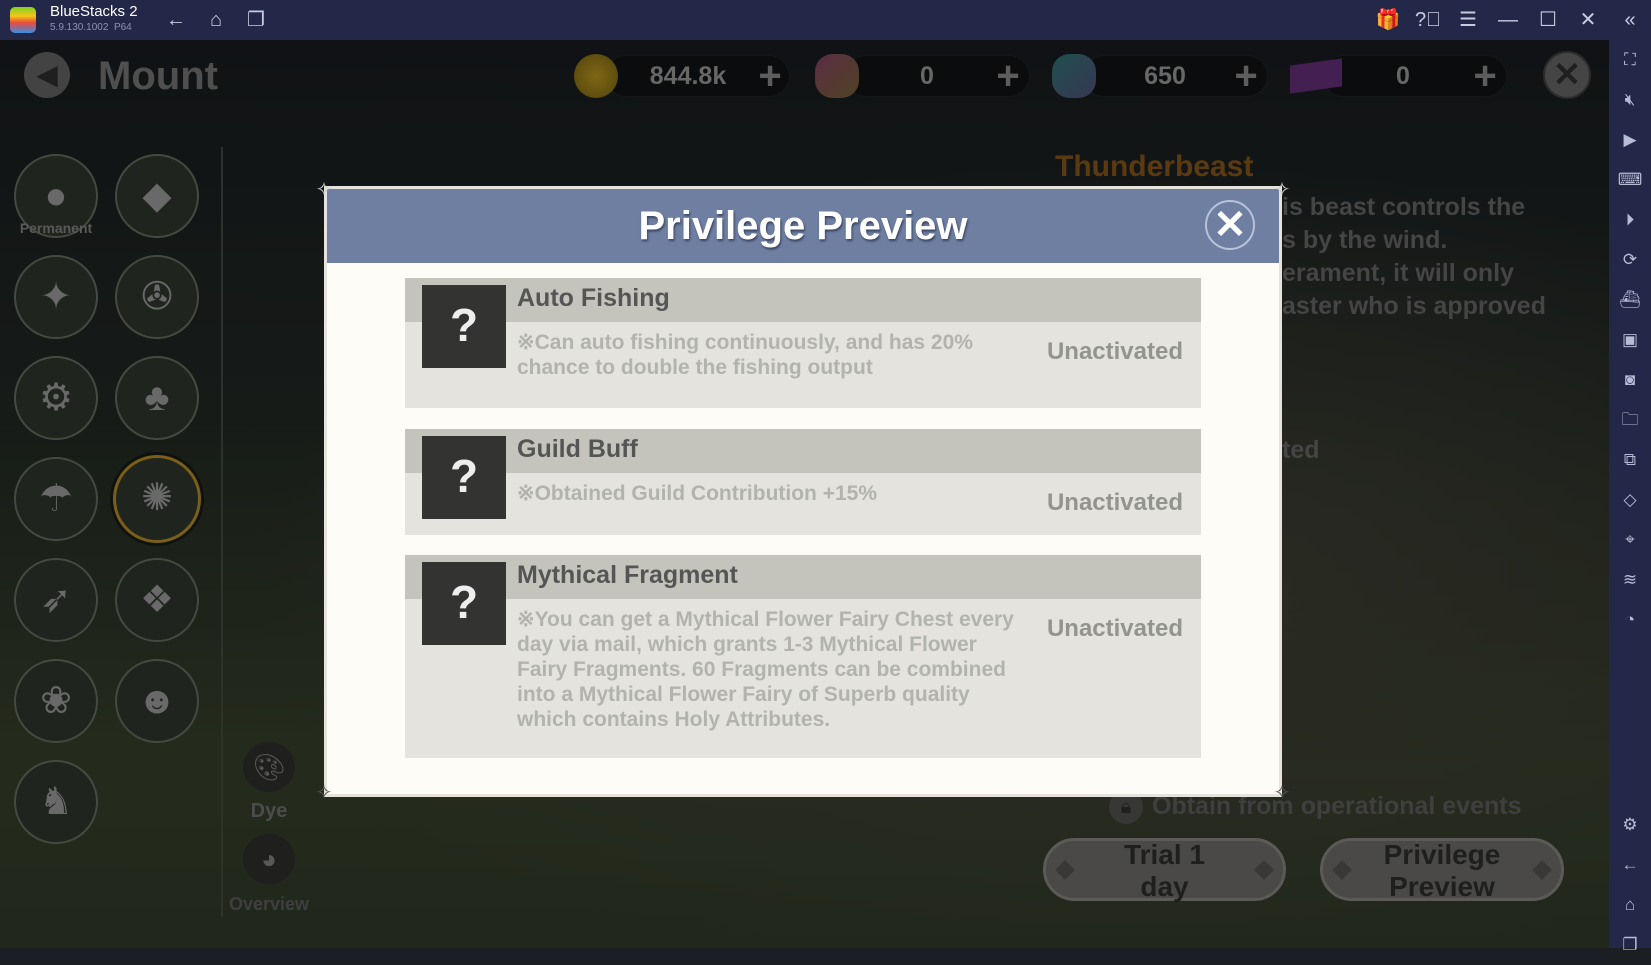 The height and width of the screenshot is (965, 1651). Describe the element at coordinates (1468, 20) in the screenshot. I see `menu-icon: ☰` at that location.